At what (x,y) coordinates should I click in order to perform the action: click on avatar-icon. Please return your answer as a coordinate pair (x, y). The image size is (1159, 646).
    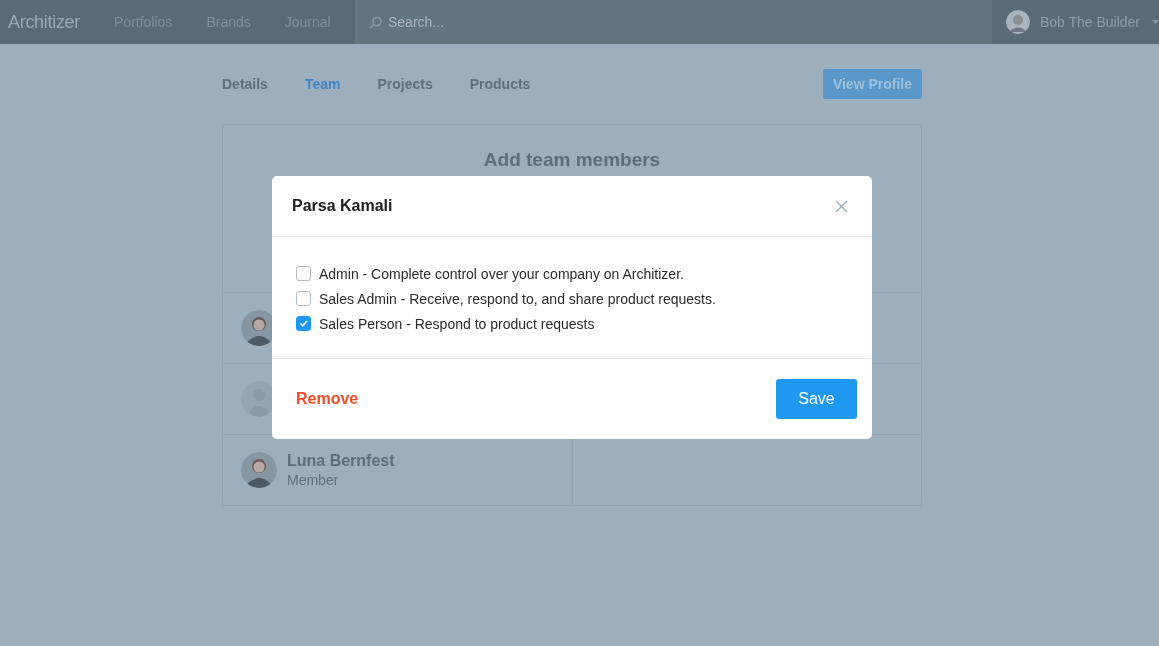
    Looking at the image, I should click on (1018, 22).